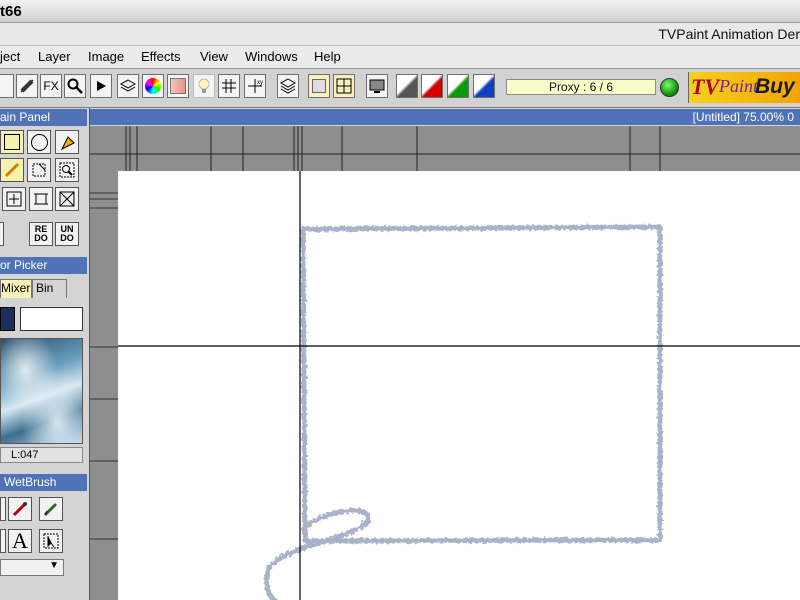  Describe the element at coordinates (178, 86) in the screenshot. I see `gradient-icon` at that location.